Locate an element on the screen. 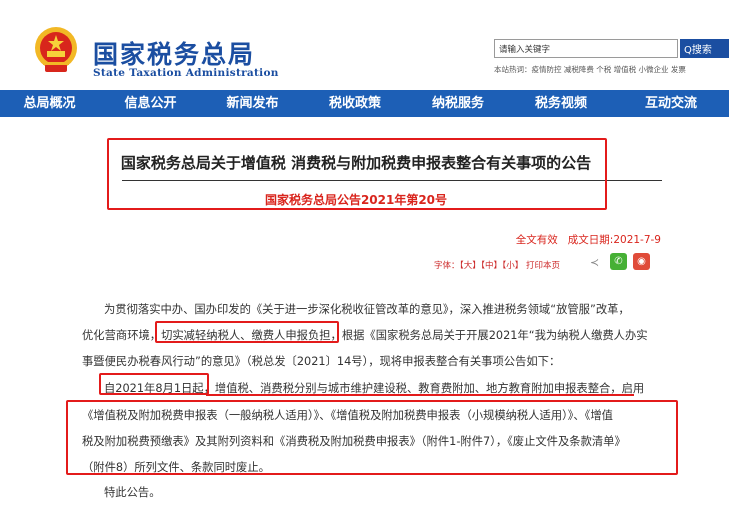 The height and width of the screenshot is (516, 729). integration-underline is located at coordinates (420, 395).